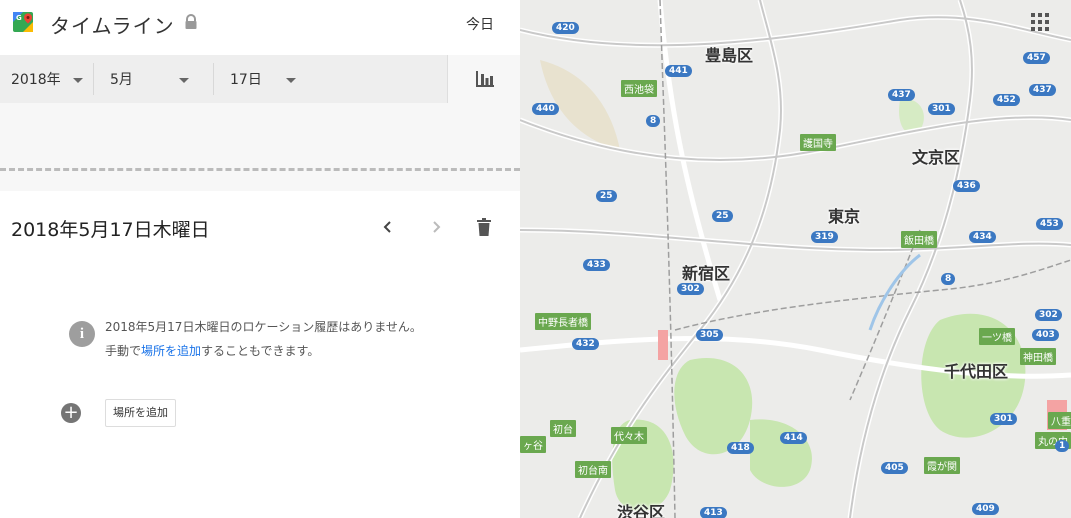 Image resolution: width=1071 pixels, height=518 pixels. What do you see at coordinates (140, 413) in the screenshot?
I see `add-place-button: 場所を追加` at bounding box center [140, 413].